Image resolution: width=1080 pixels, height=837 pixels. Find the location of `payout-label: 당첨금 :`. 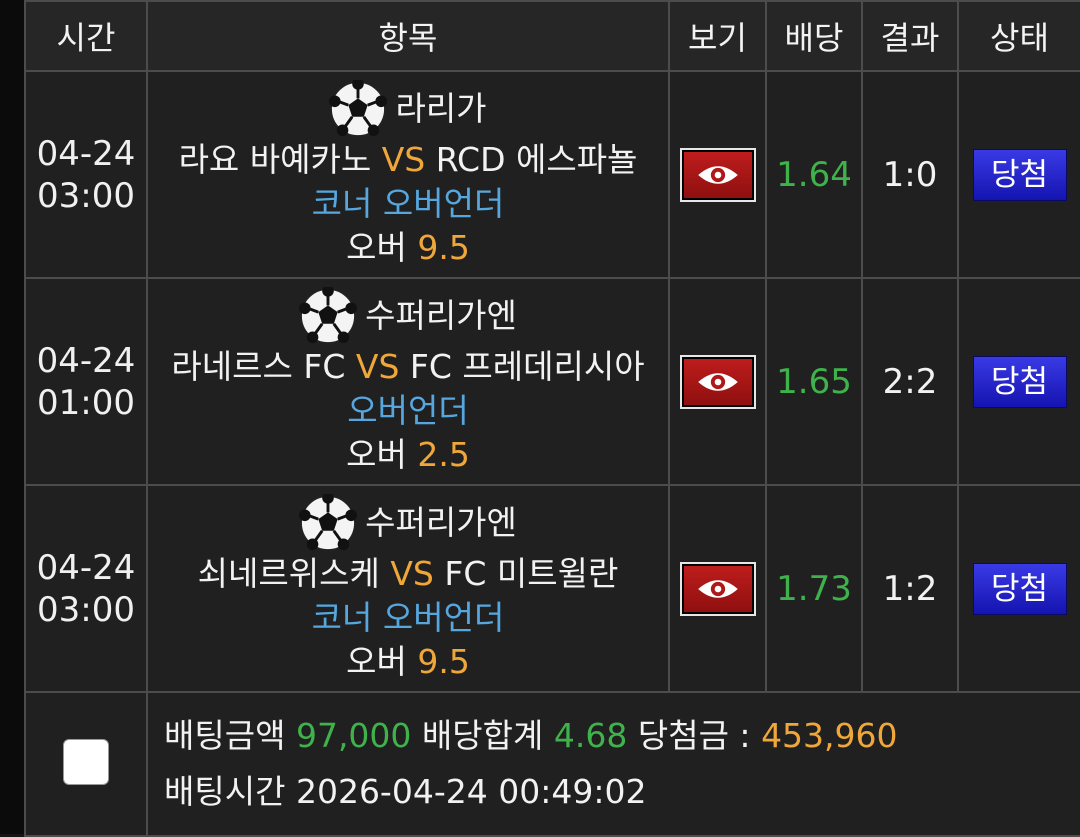

payout-label: 당첨금 : is located at coordinates (694, 735).